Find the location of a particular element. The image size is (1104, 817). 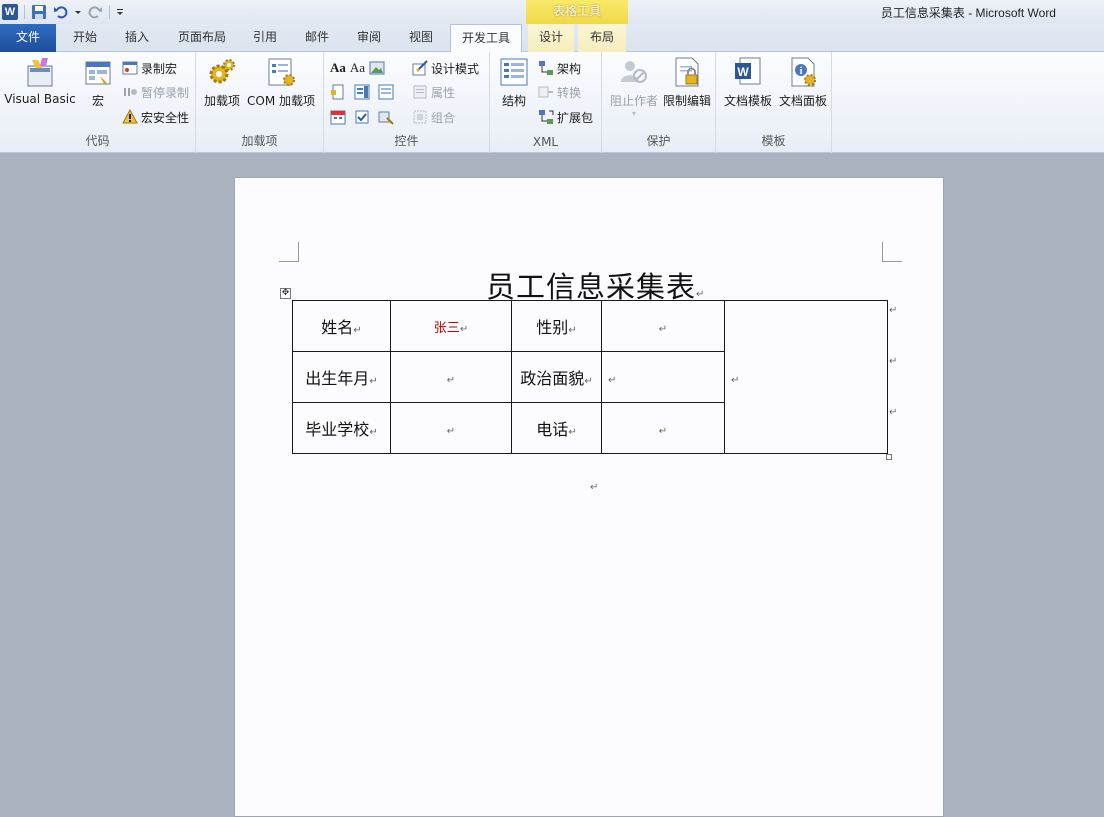

window-title: 员工信息采集表 - Microsoft Word is located at coordinates (968, 13).